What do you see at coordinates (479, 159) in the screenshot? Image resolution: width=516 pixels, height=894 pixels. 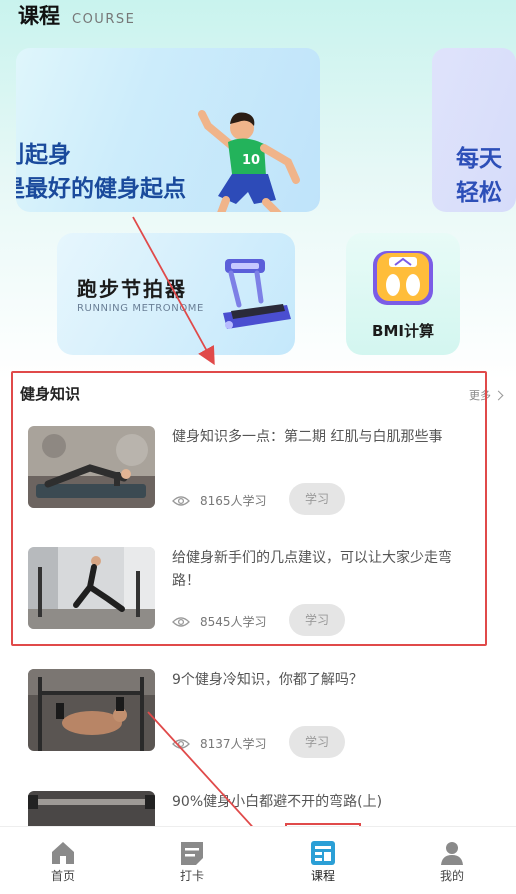 I see `banner-line-1: 每天` at bounding box center [479, 159].